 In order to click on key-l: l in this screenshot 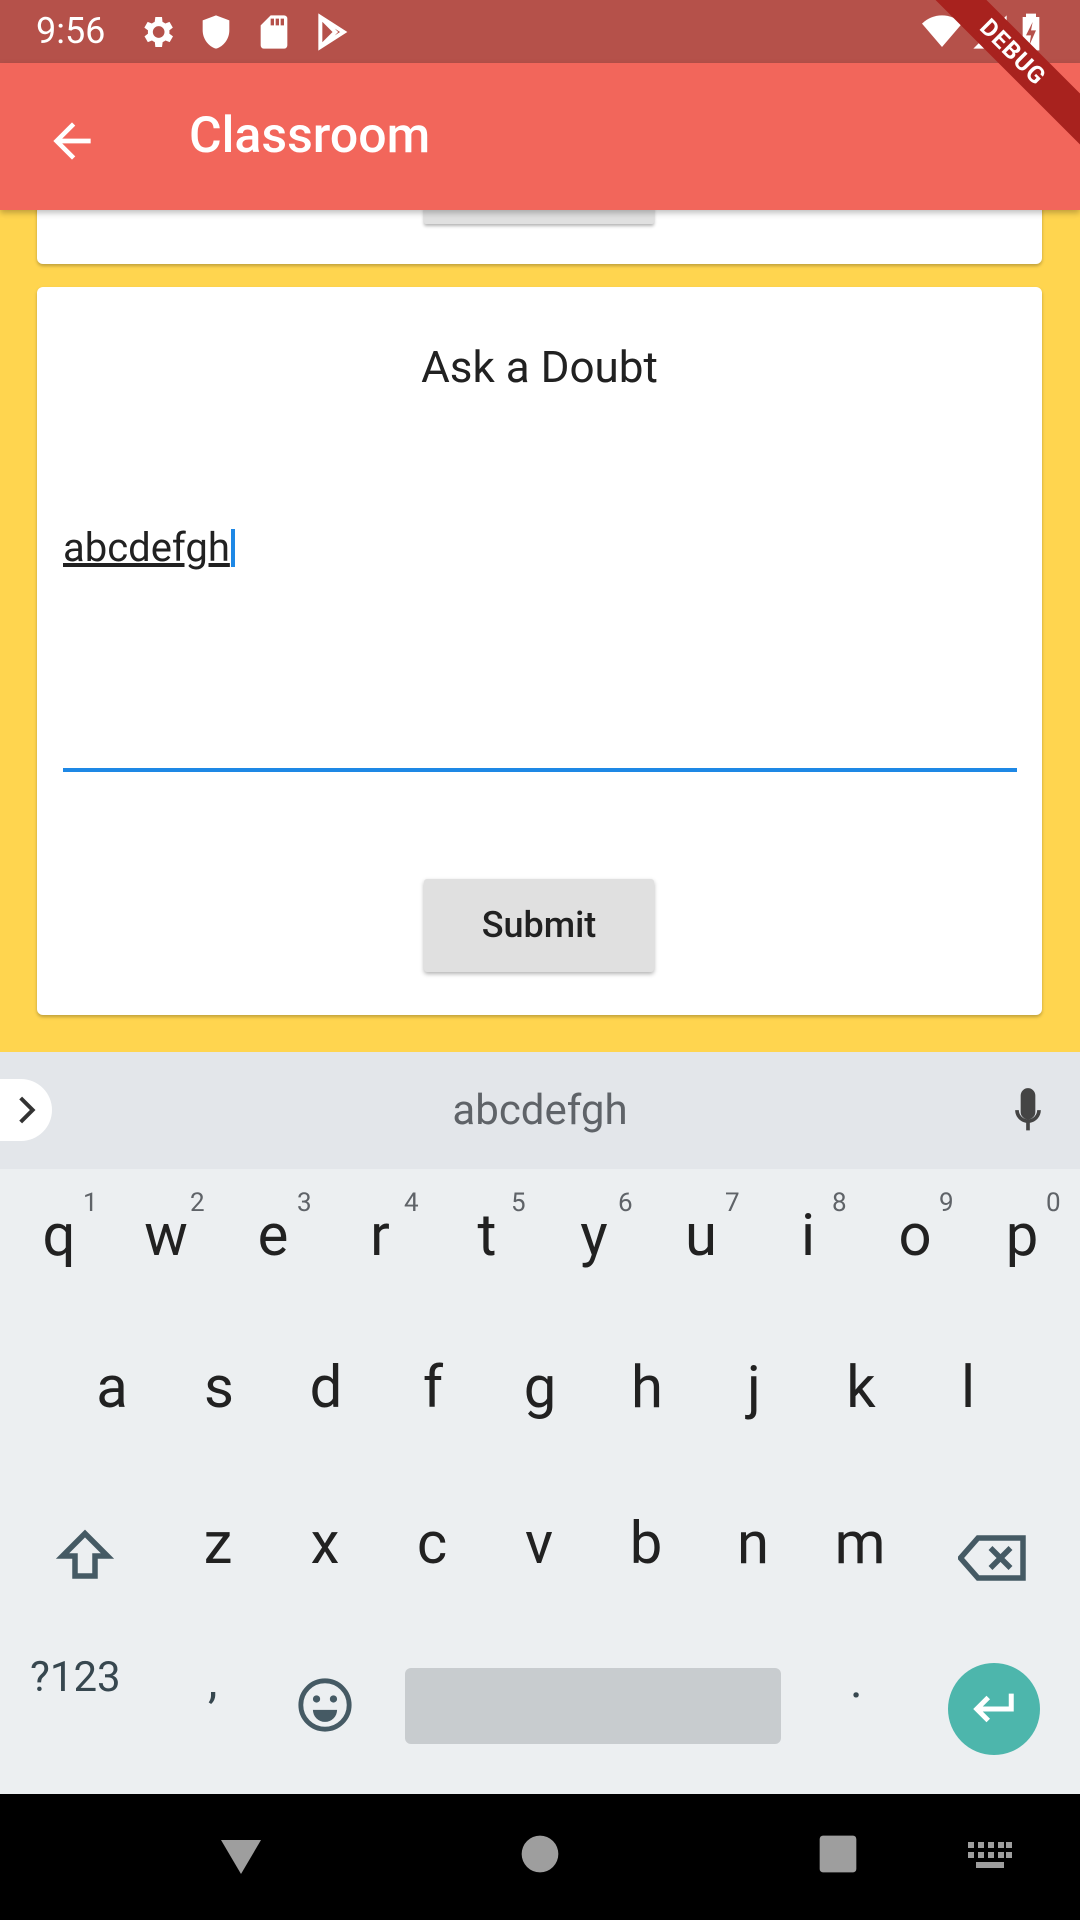, I will do `click(968, 1388)`.